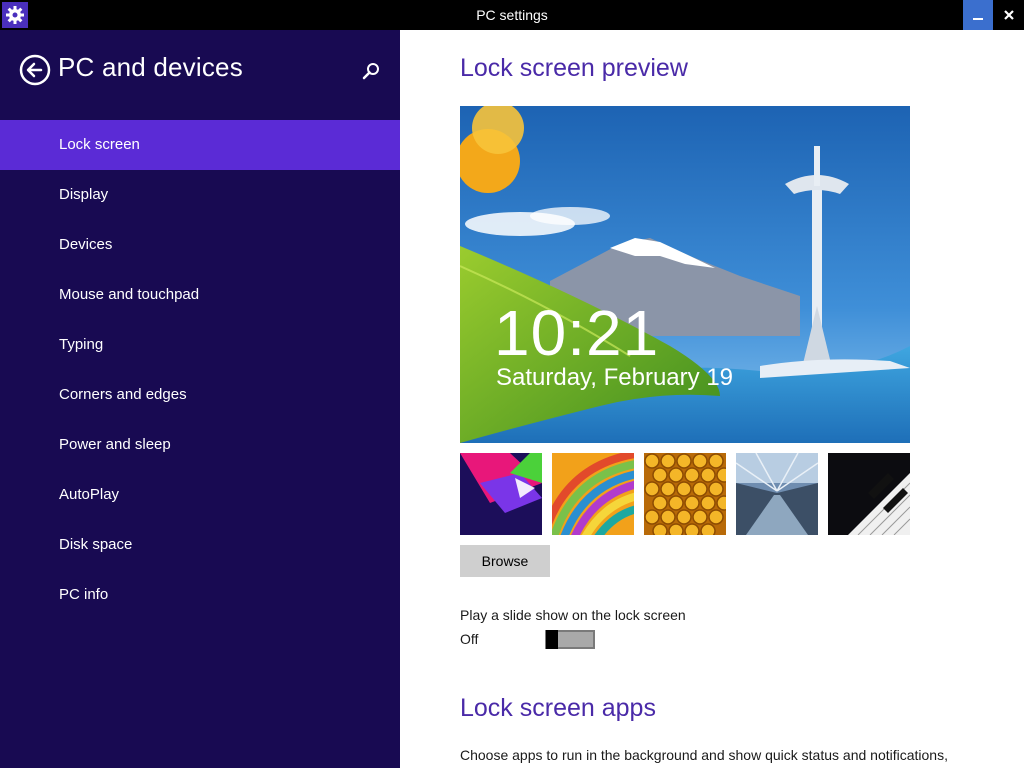 This screenshot has height=768, width=1024. What do you see at coordinates (593, 494) in the screenshot?
I see `thumbnail-colorful-stripes` at bounding box center [593, 494].